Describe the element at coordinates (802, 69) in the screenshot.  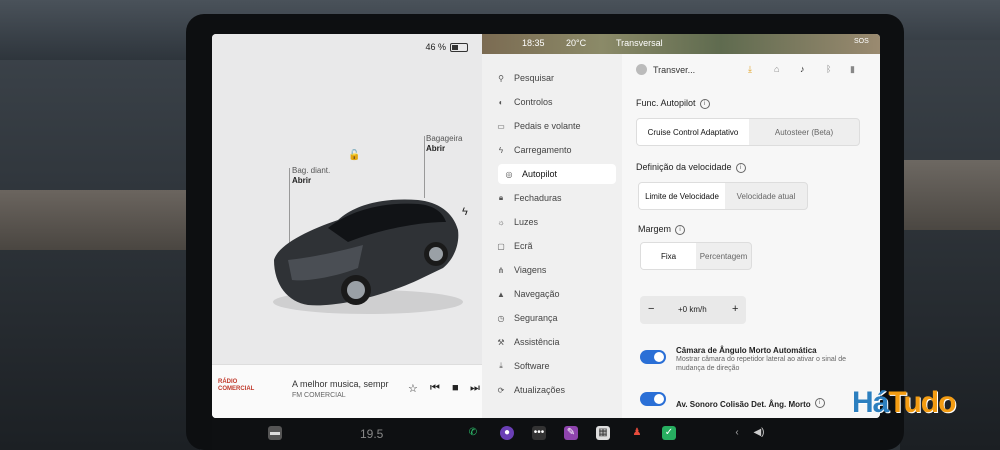
I see `bell-icon: ♪` at that location.